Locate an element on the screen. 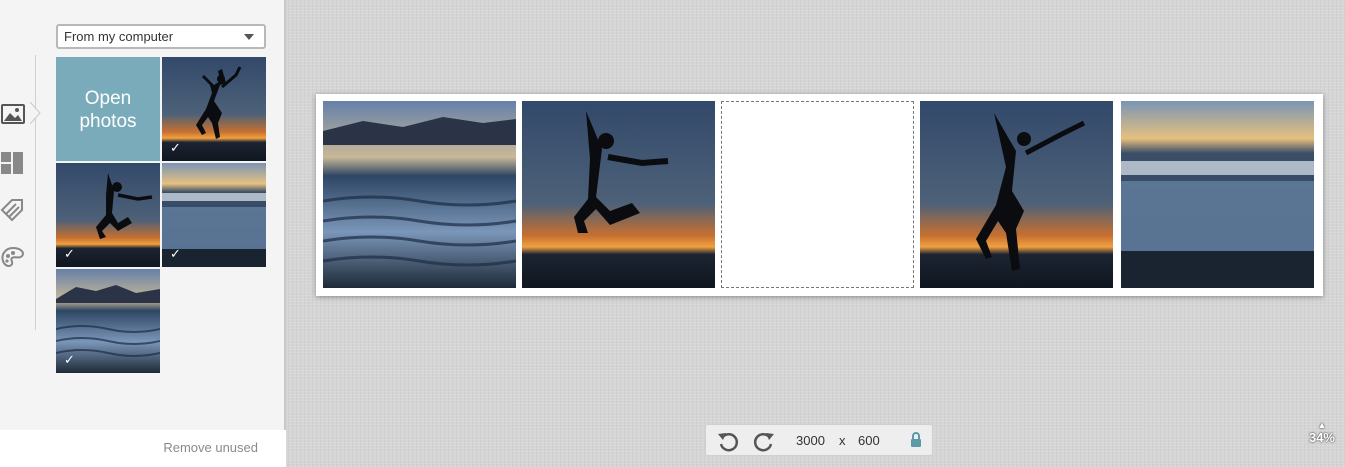 This screenshot has width=1345, height=467. canvas-width-value: 3000 is located at coordinates (810, 440).